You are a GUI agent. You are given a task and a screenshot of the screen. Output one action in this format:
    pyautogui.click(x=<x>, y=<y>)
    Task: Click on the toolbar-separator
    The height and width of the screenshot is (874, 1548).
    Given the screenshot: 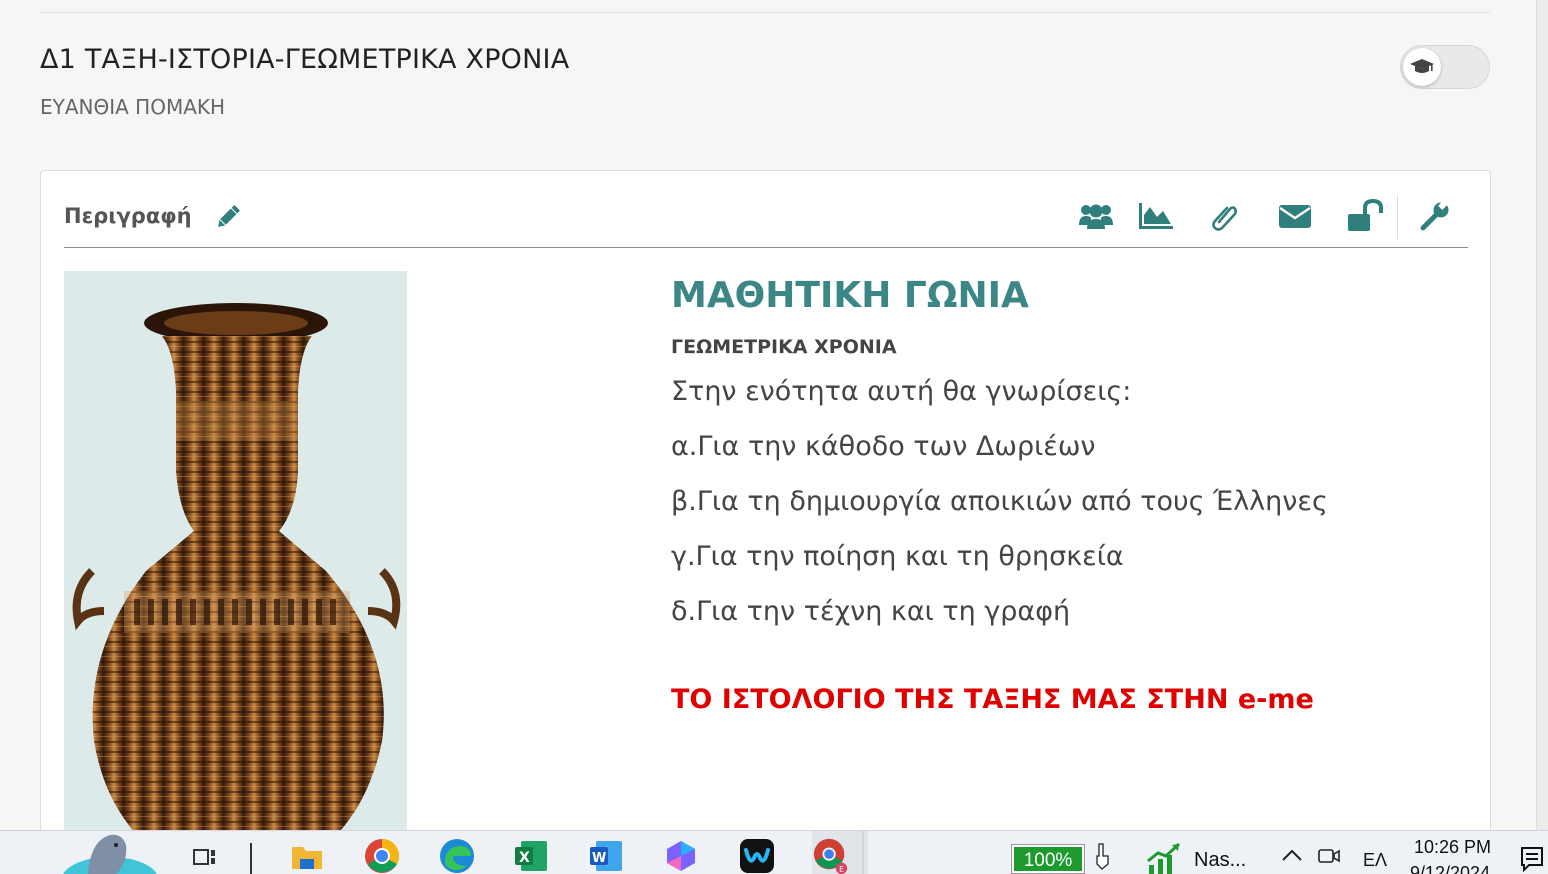 What is the action you would take?
    pyautogui.click(x=1397, y=217)
    